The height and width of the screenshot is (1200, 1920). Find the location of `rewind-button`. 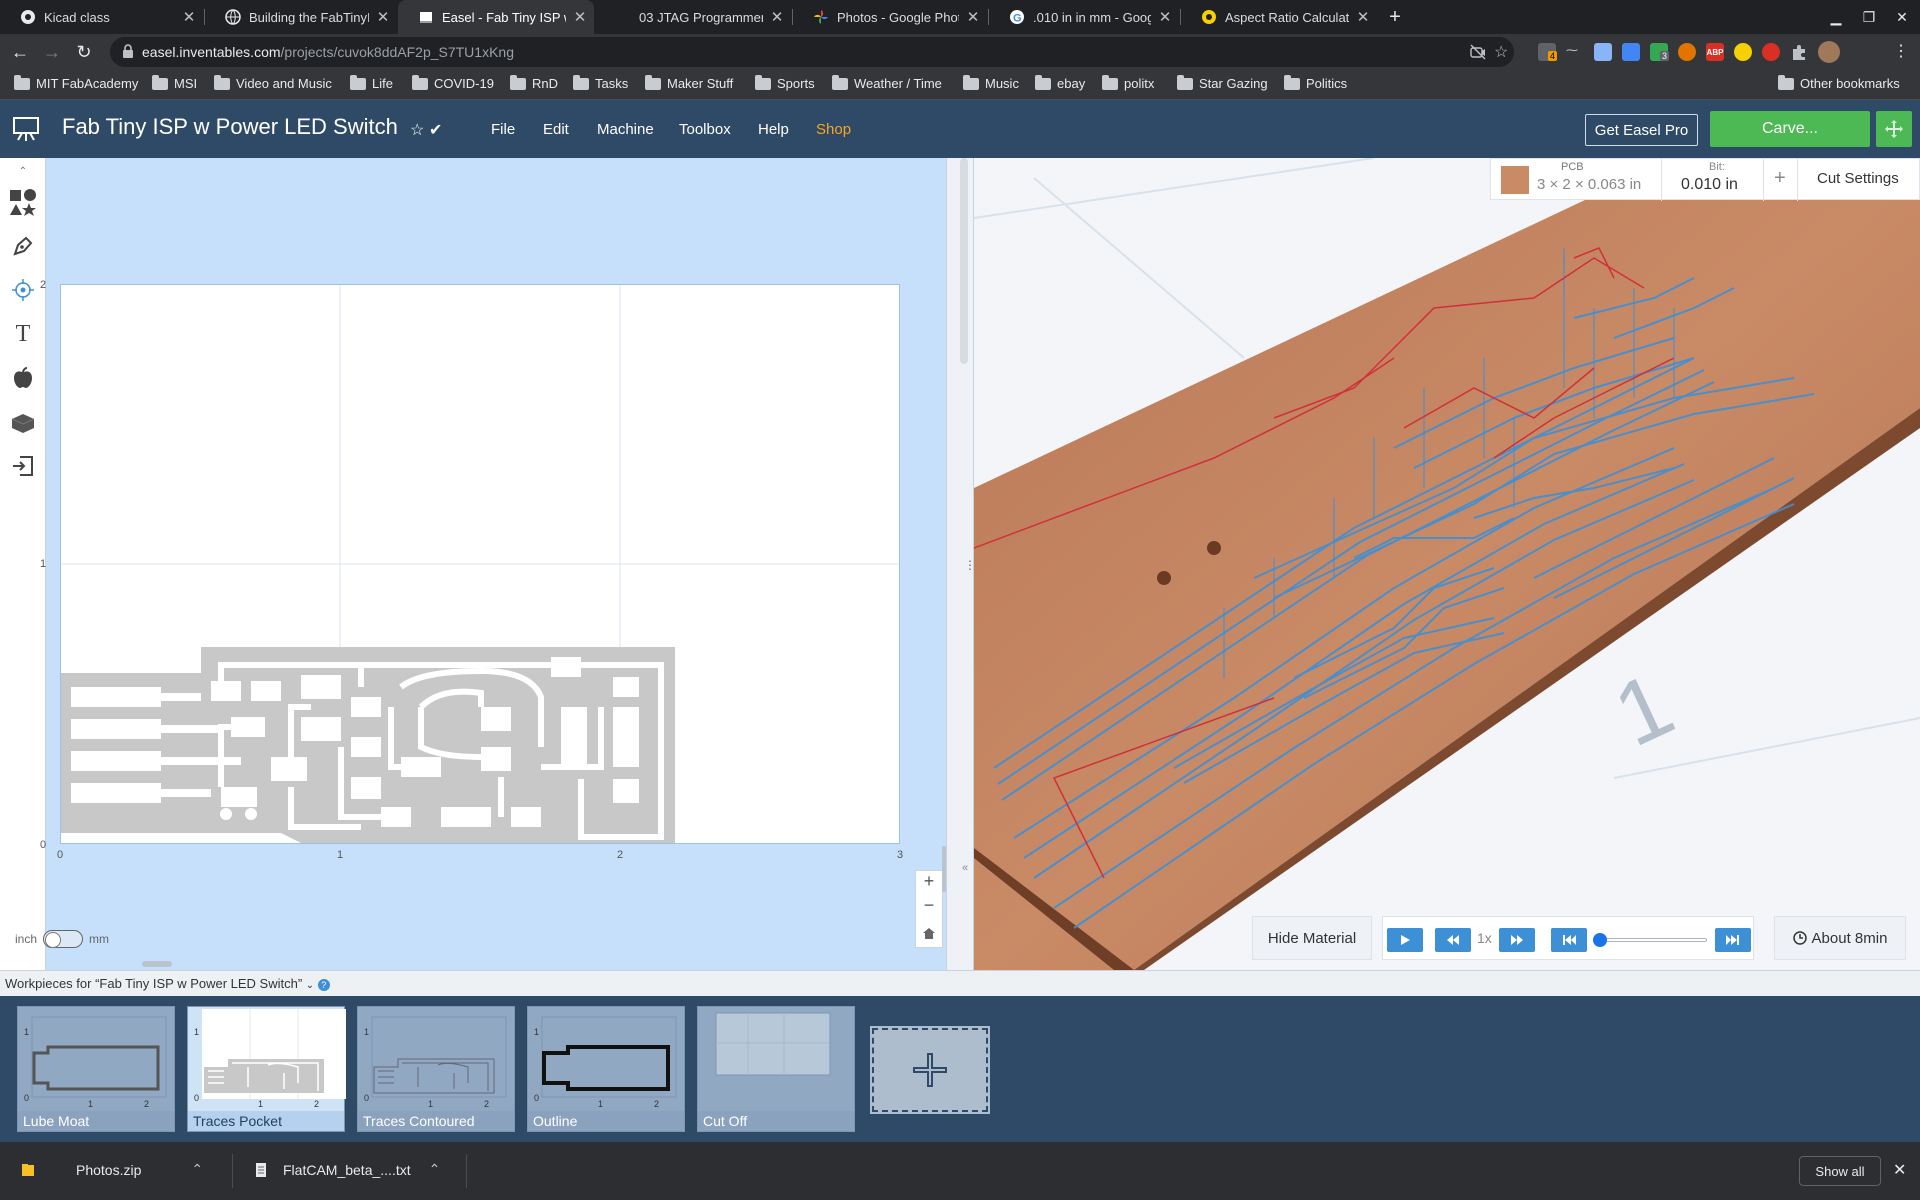

rewind-button is located at coordinates (1453, 940).